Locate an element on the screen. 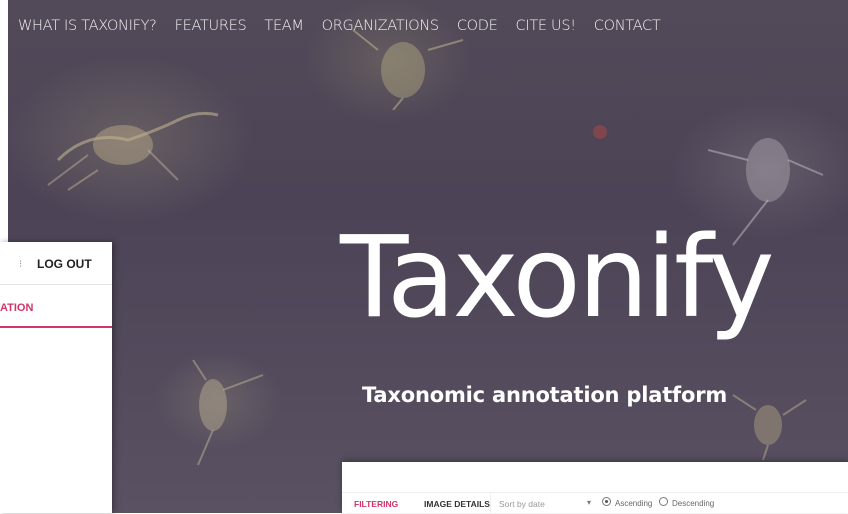 The height and width of the screenshot is (514, 848). nav-contact: CONTACT is located at coordinates (627, 26).